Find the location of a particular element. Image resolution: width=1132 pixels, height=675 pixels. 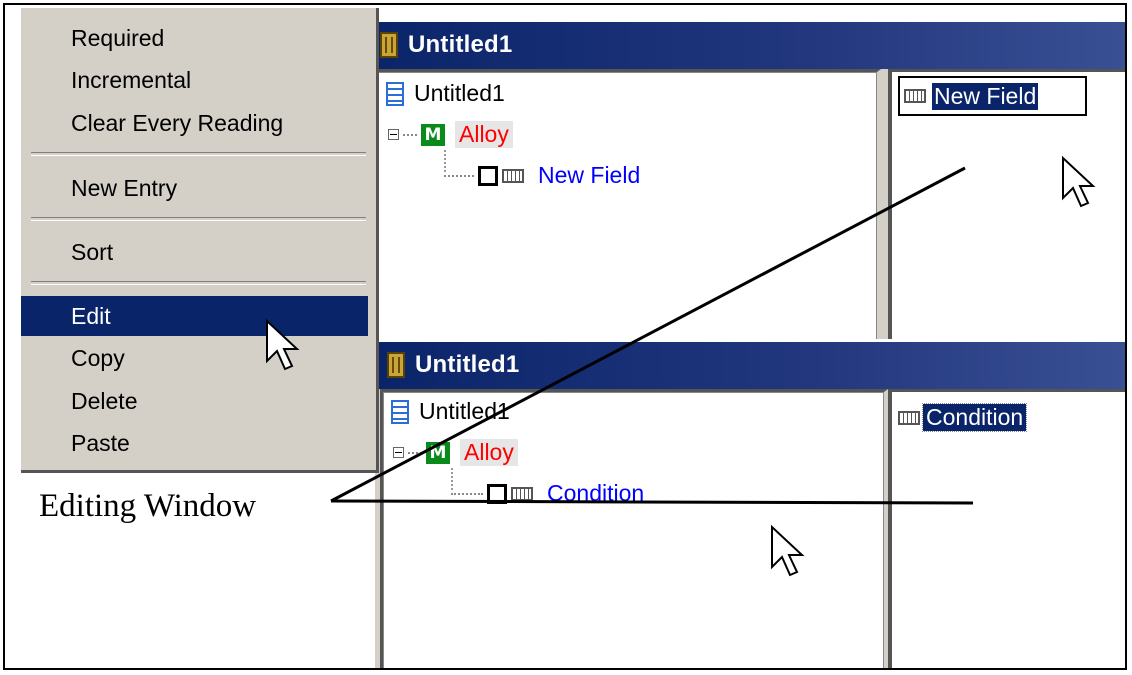

menu-item-clear-every-reading: Clear Every Reading is located at coordinates (194, 123).